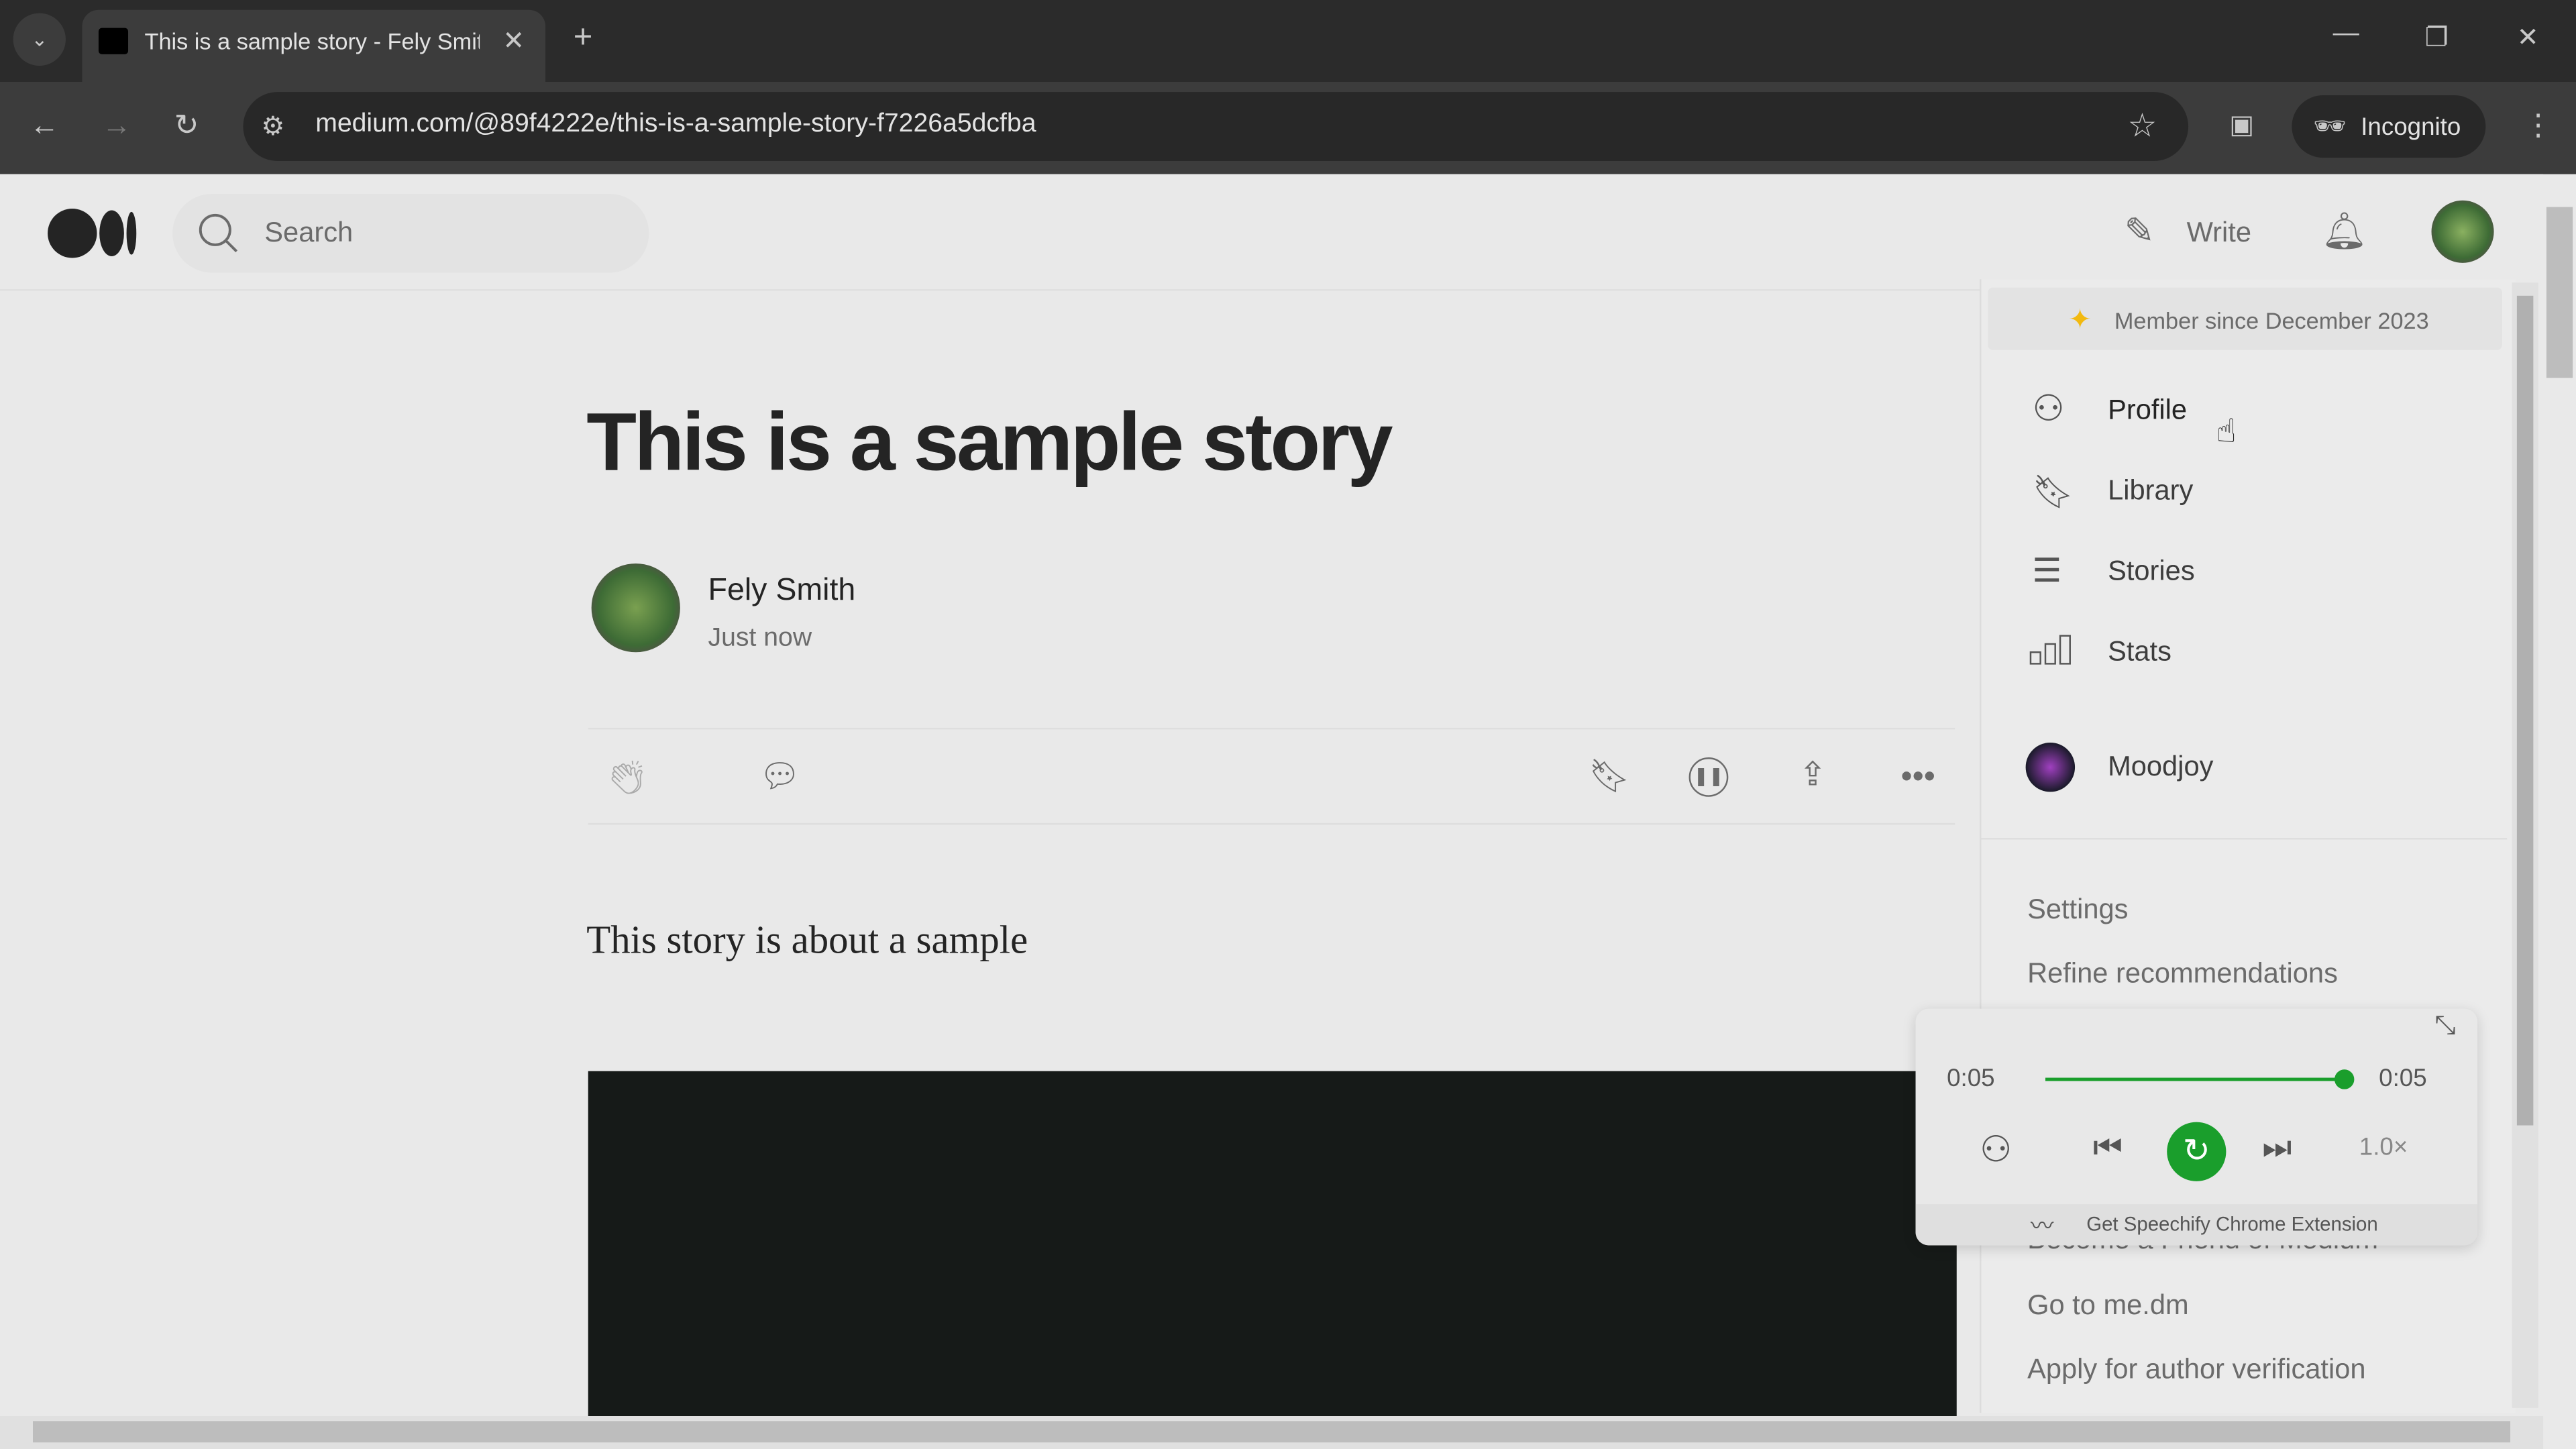 This screenshot has height=1449, width=2576. What do you see at coordinates (39, 39) in the screenshot?
I see `tab-search-button: ⌄` at bounding box center [39, 39].